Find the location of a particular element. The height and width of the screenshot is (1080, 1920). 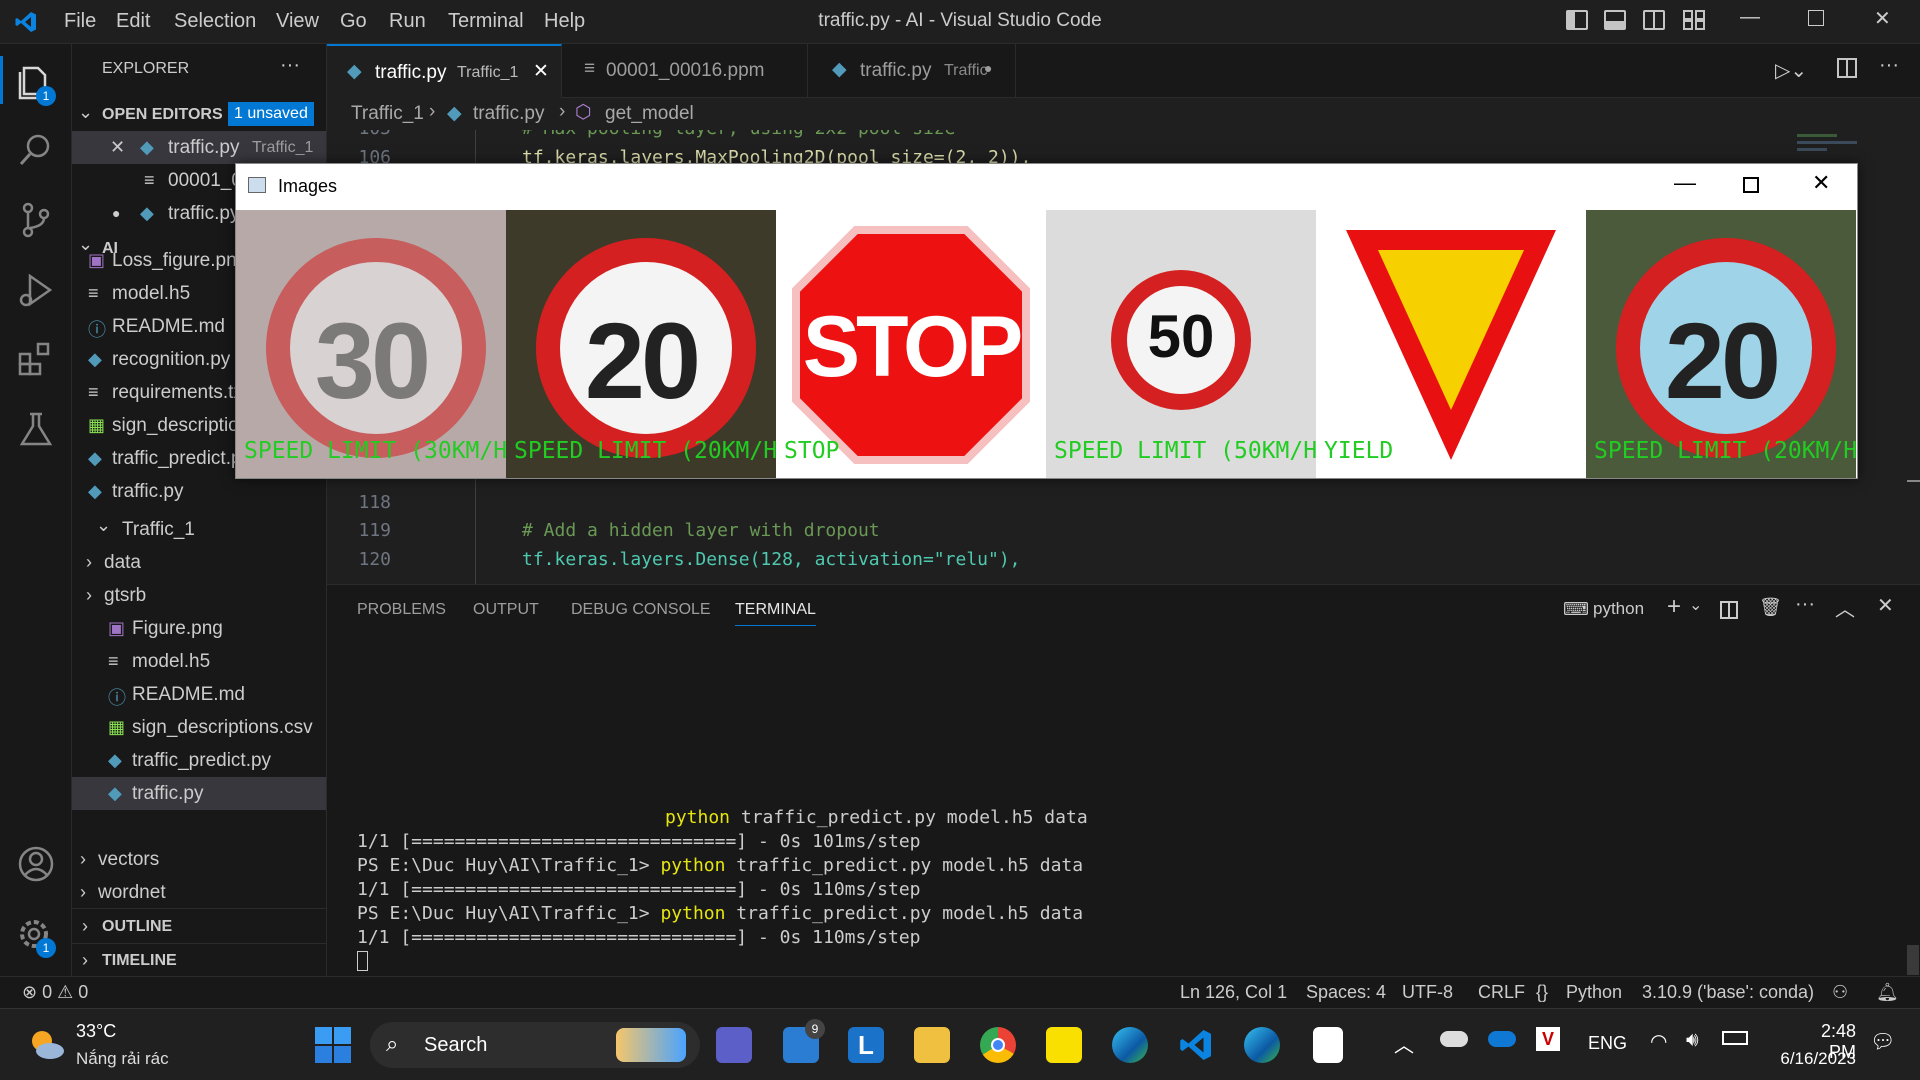

cursor-position: Ln 126, Col 1 is located at coordinates (1233, 992).